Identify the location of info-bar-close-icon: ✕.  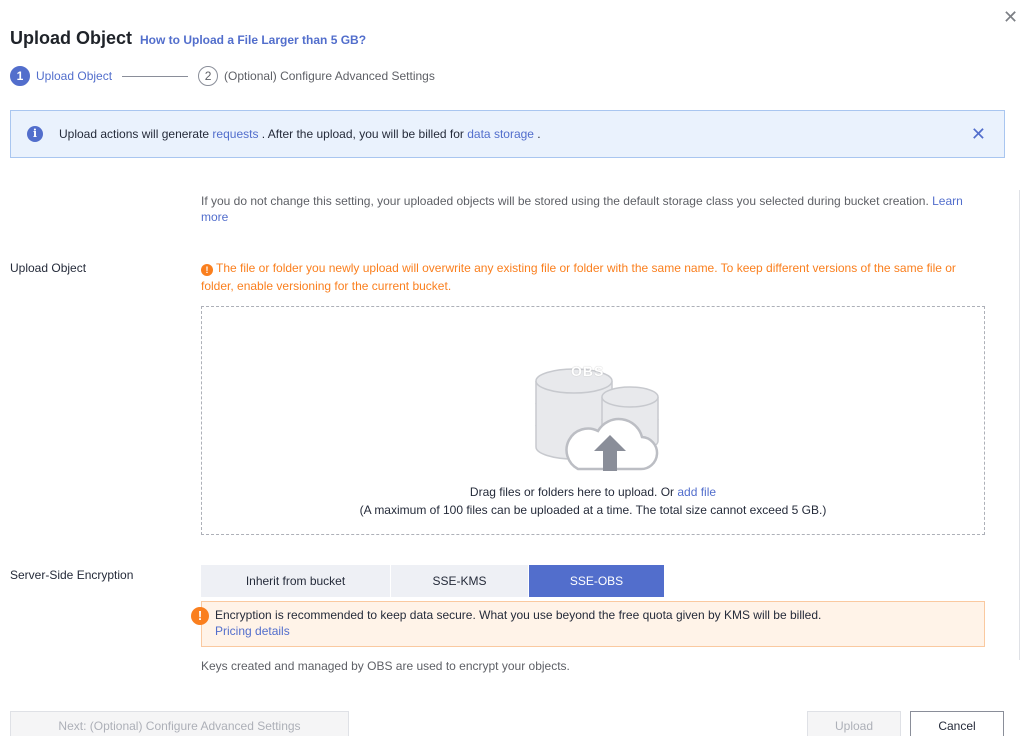
(978, 134).